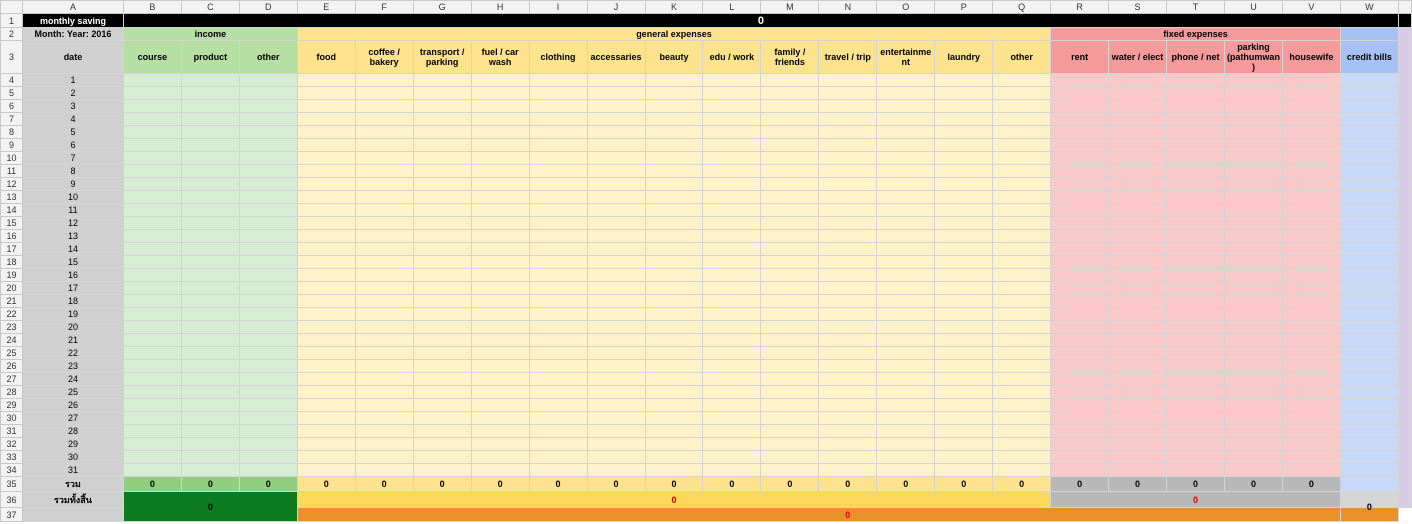  What do you see at coordinates (152, 484) in the screenshot?
I see `income-sum-cell: 0` at bounding box center [152, 484].